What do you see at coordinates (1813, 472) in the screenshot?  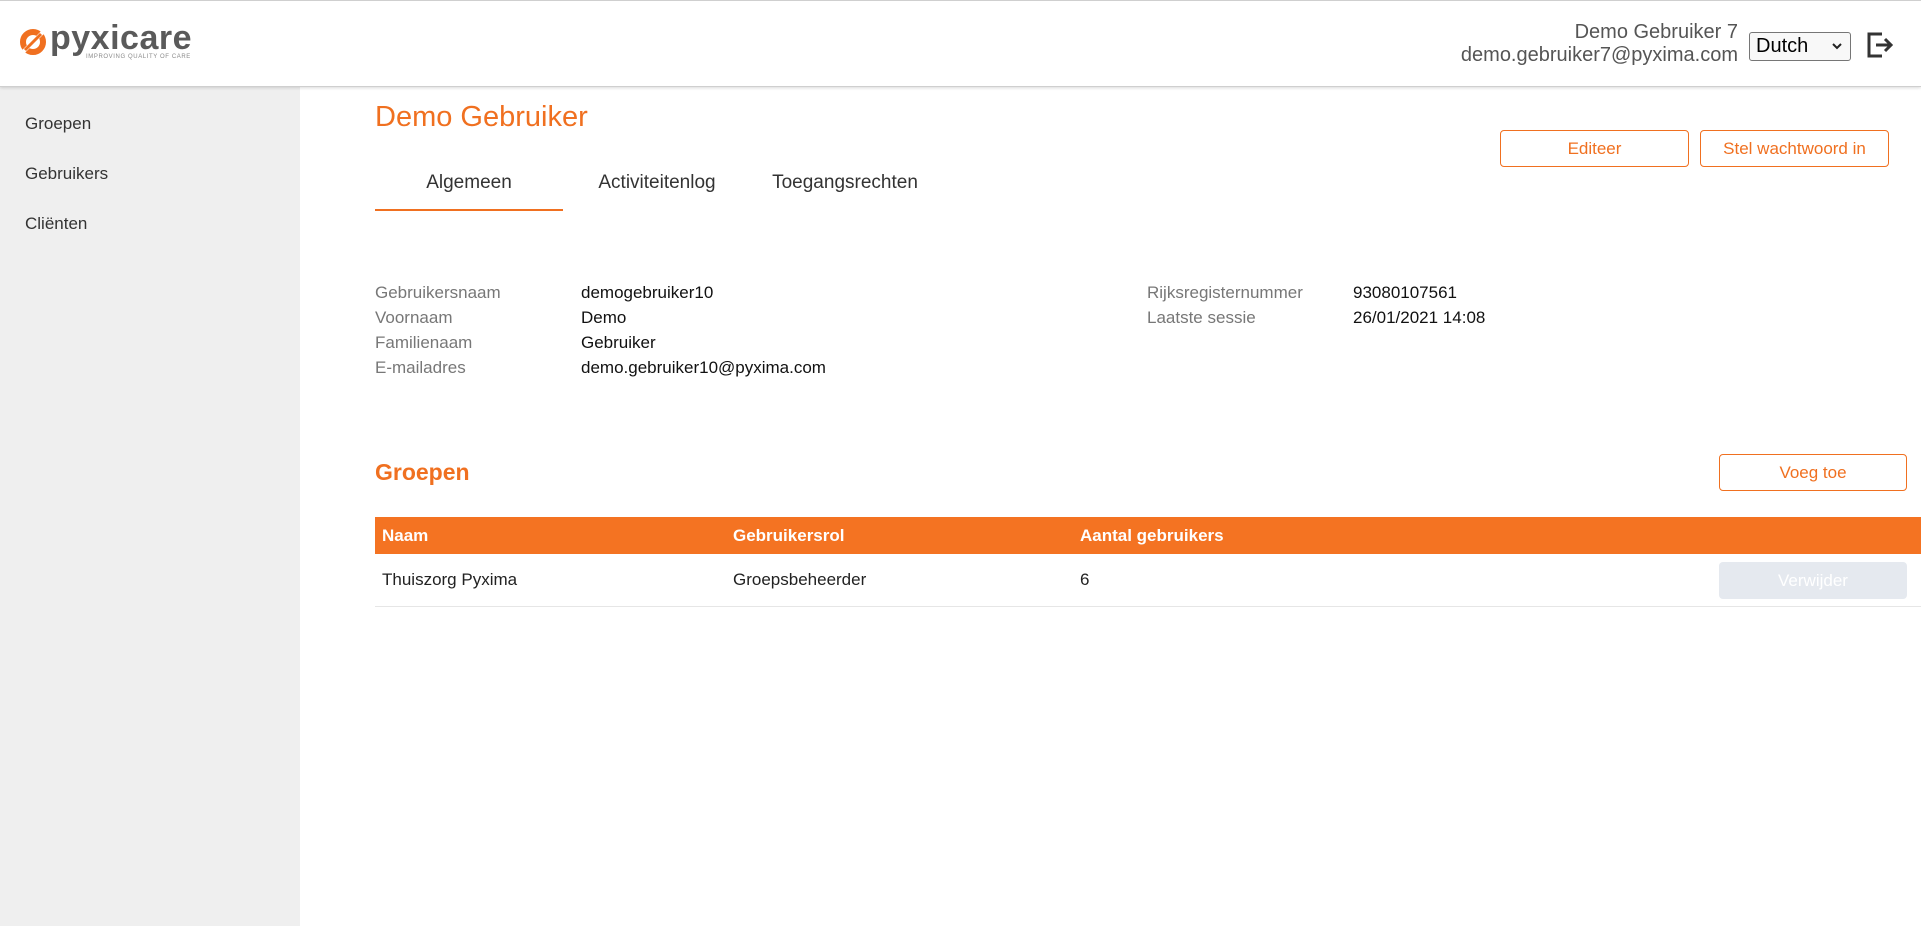 I see `add-group-button: Voeg toe` at bounding box center [1813, 472].